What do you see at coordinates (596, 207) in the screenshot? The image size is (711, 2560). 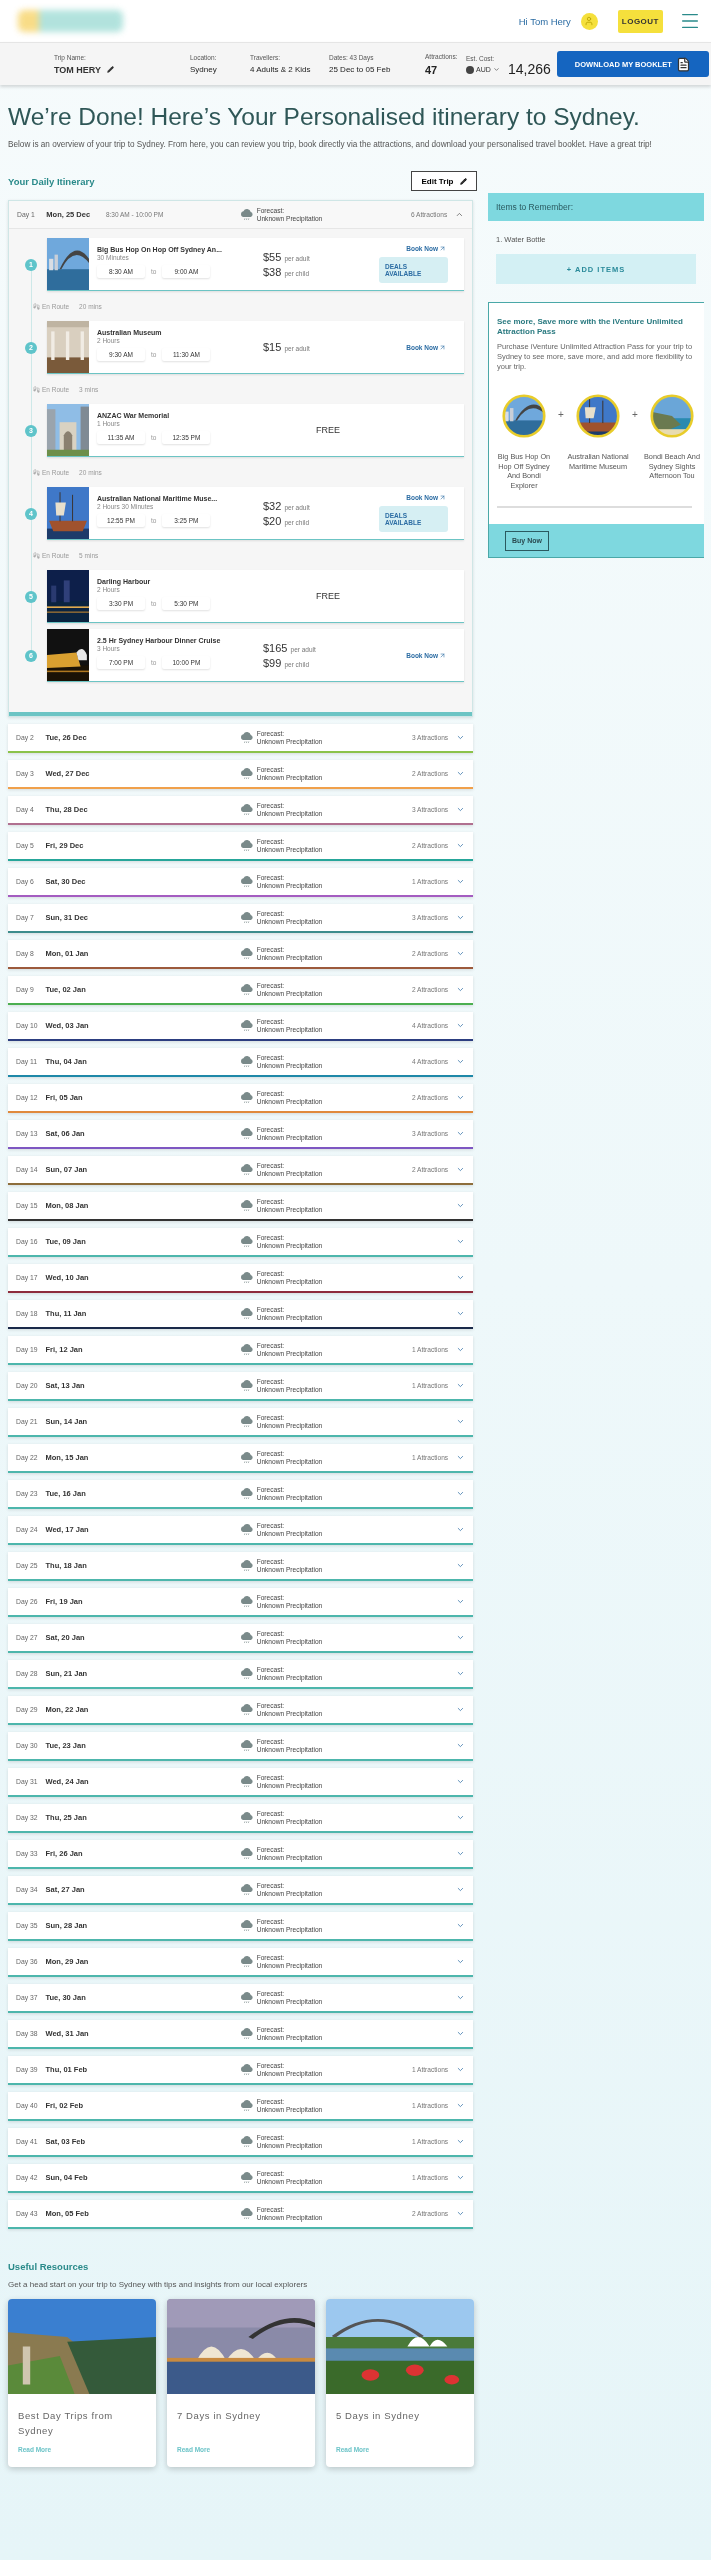 I see `items-heading: Items to Remember:` at bounding box center [596, 207].